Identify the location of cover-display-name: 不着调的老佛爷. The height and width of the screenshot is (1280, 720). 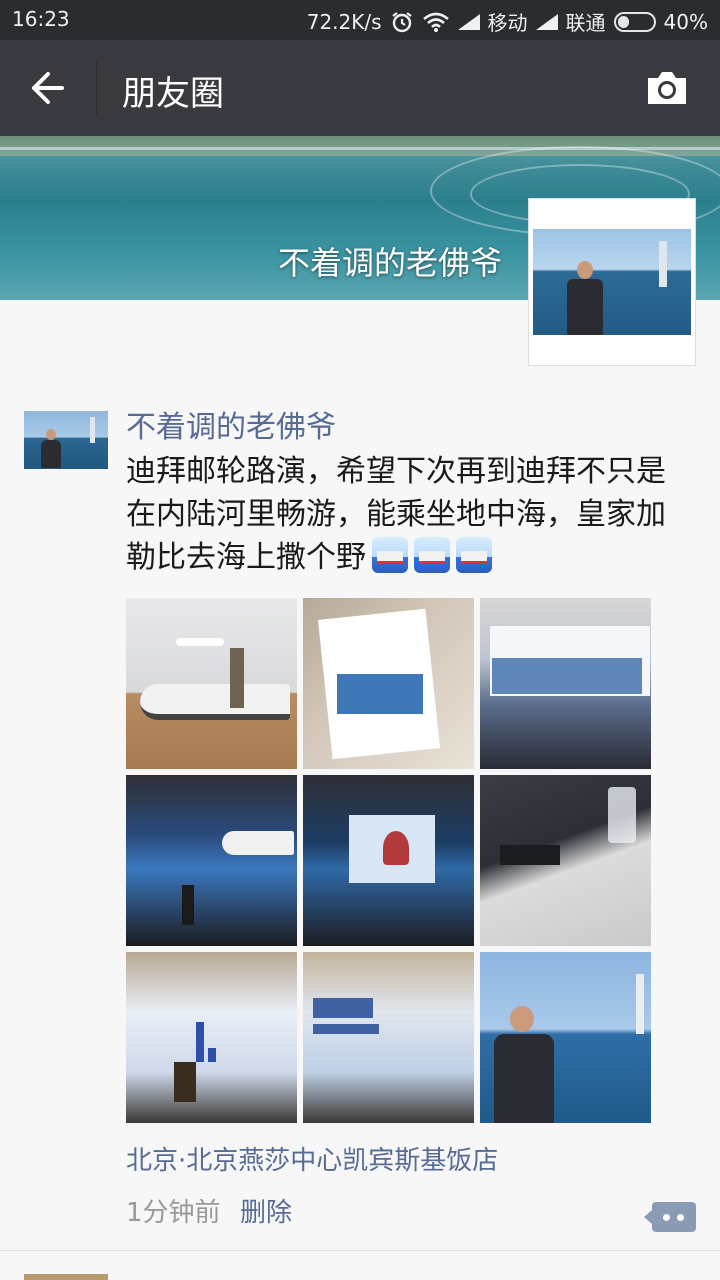
(389, 263).